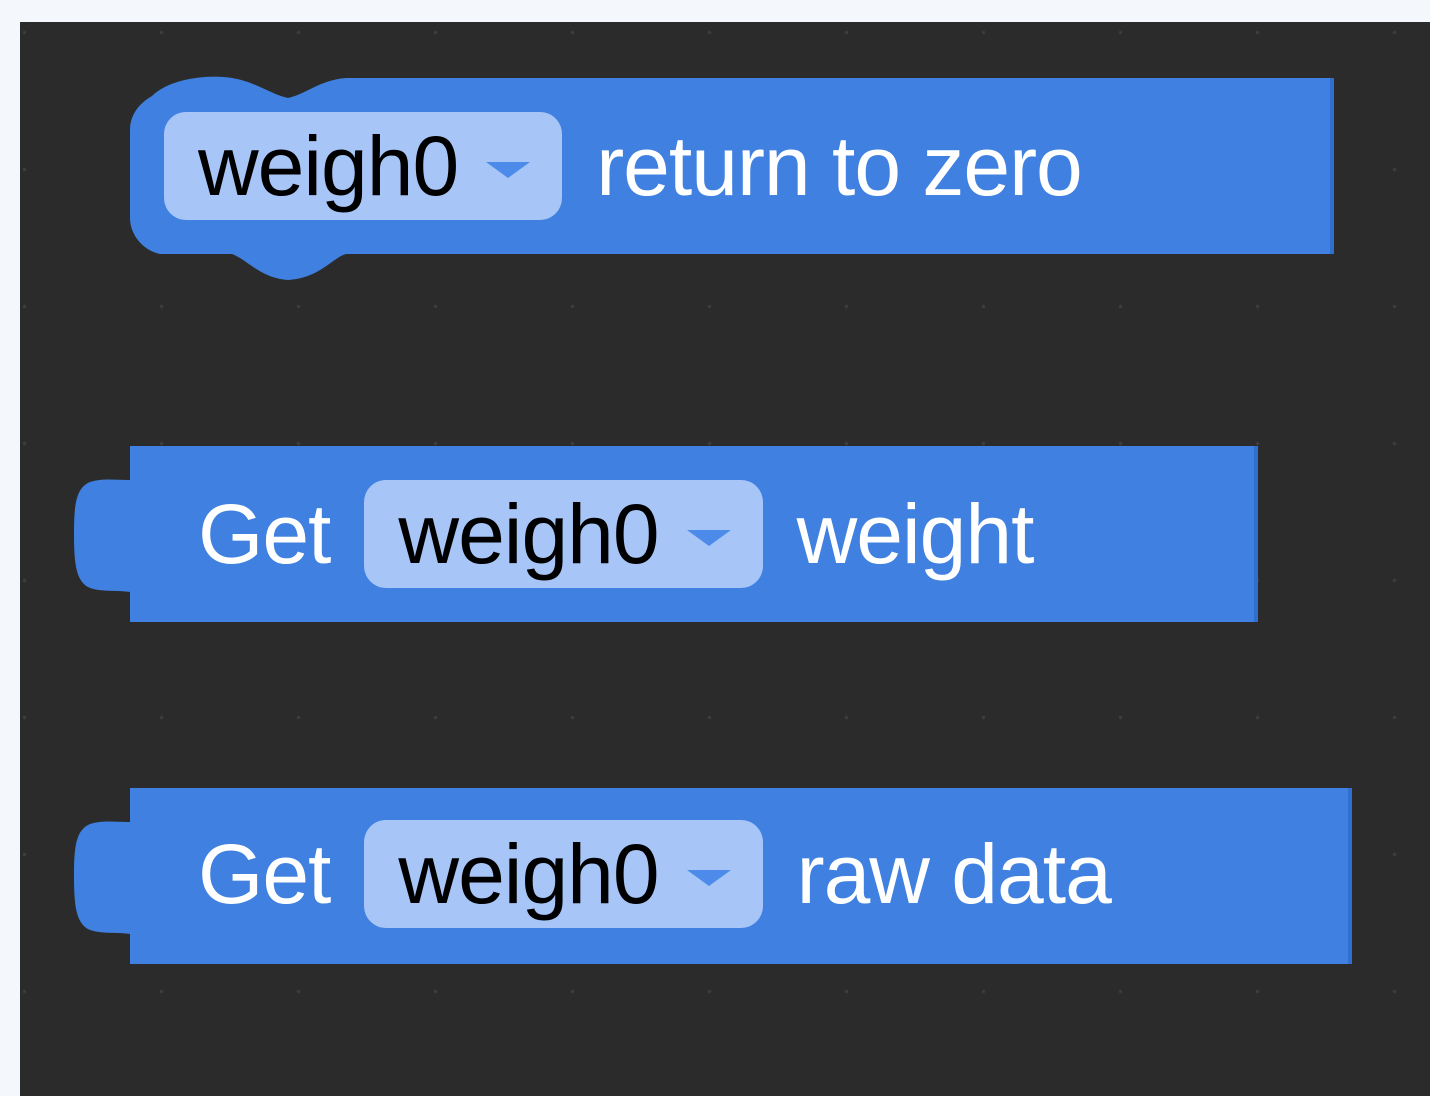  What do you see at coordinates (954, 874) in the screenshot?
I see `block-suffix-label: raw data` at bounding box center [954, 874].